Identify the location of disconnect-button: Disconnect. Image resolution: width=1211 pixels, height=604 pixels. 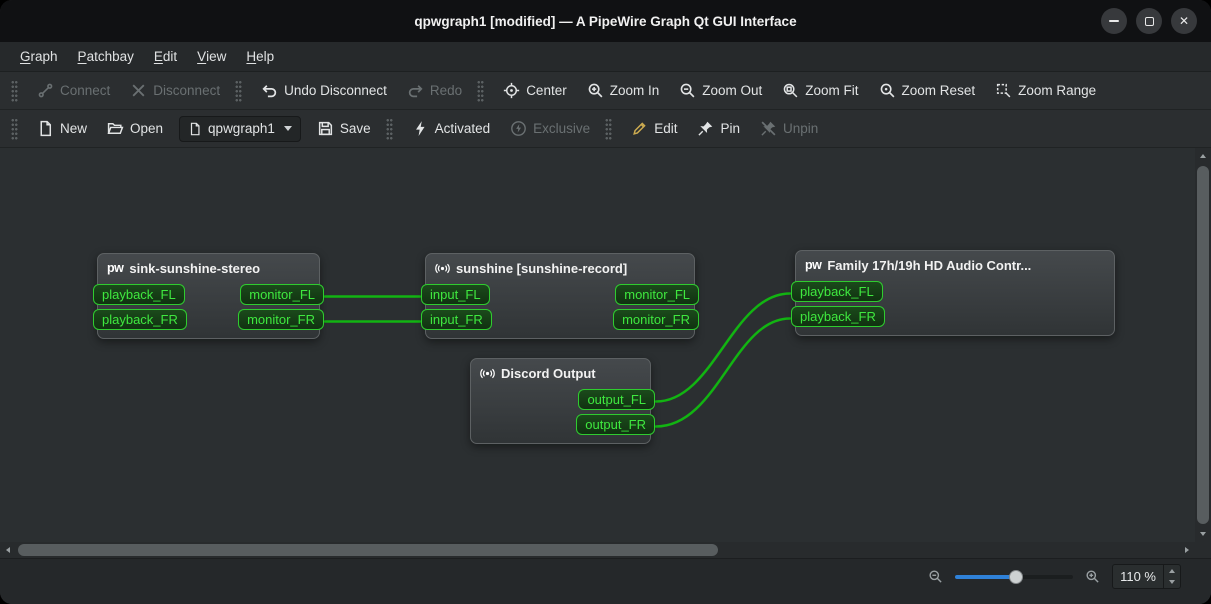
(175, 91).